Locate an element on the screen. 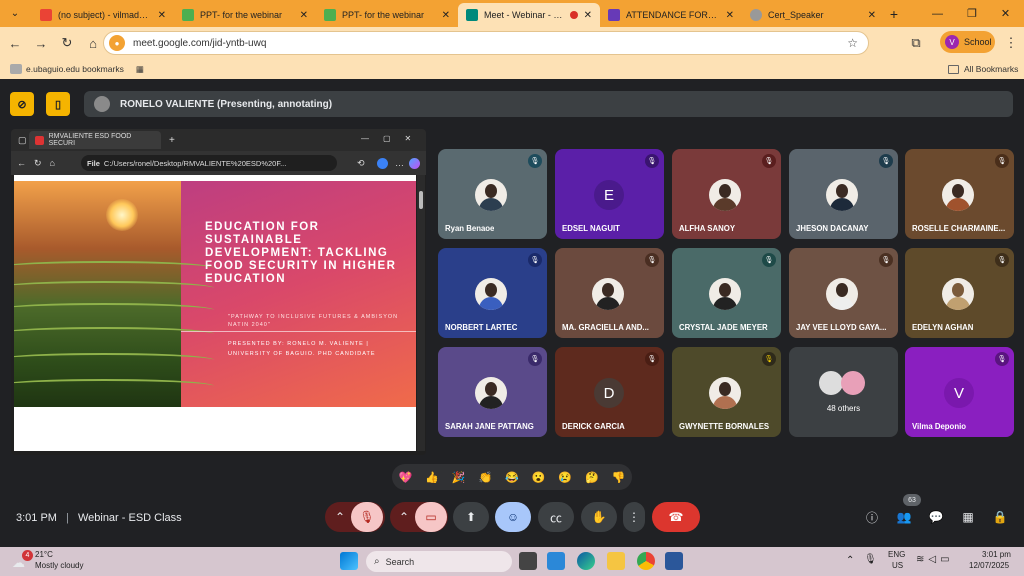 This screenshot has width=1024, height=576. tab-ppt-2: PPT- for the webinar ✕ is located at coordinates (387, 15).